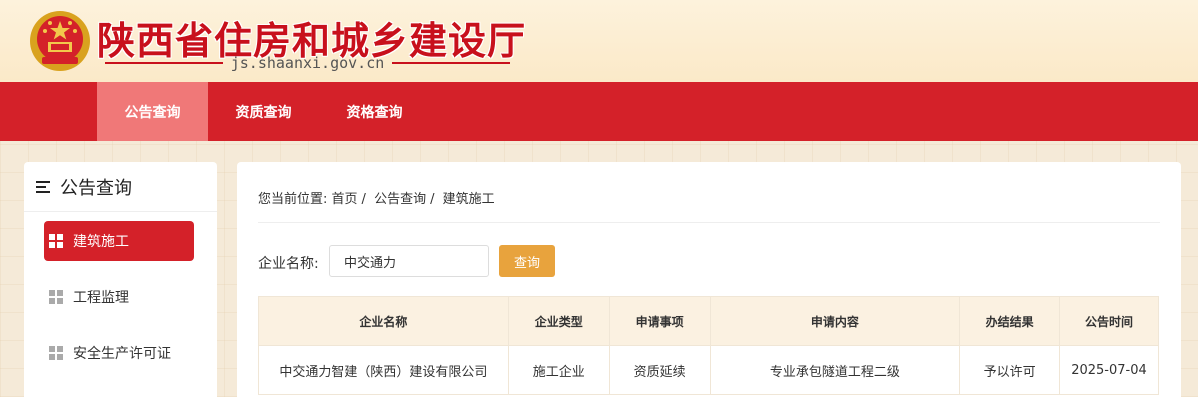  I want to click on national-emblem-icon, so click(60, 41).